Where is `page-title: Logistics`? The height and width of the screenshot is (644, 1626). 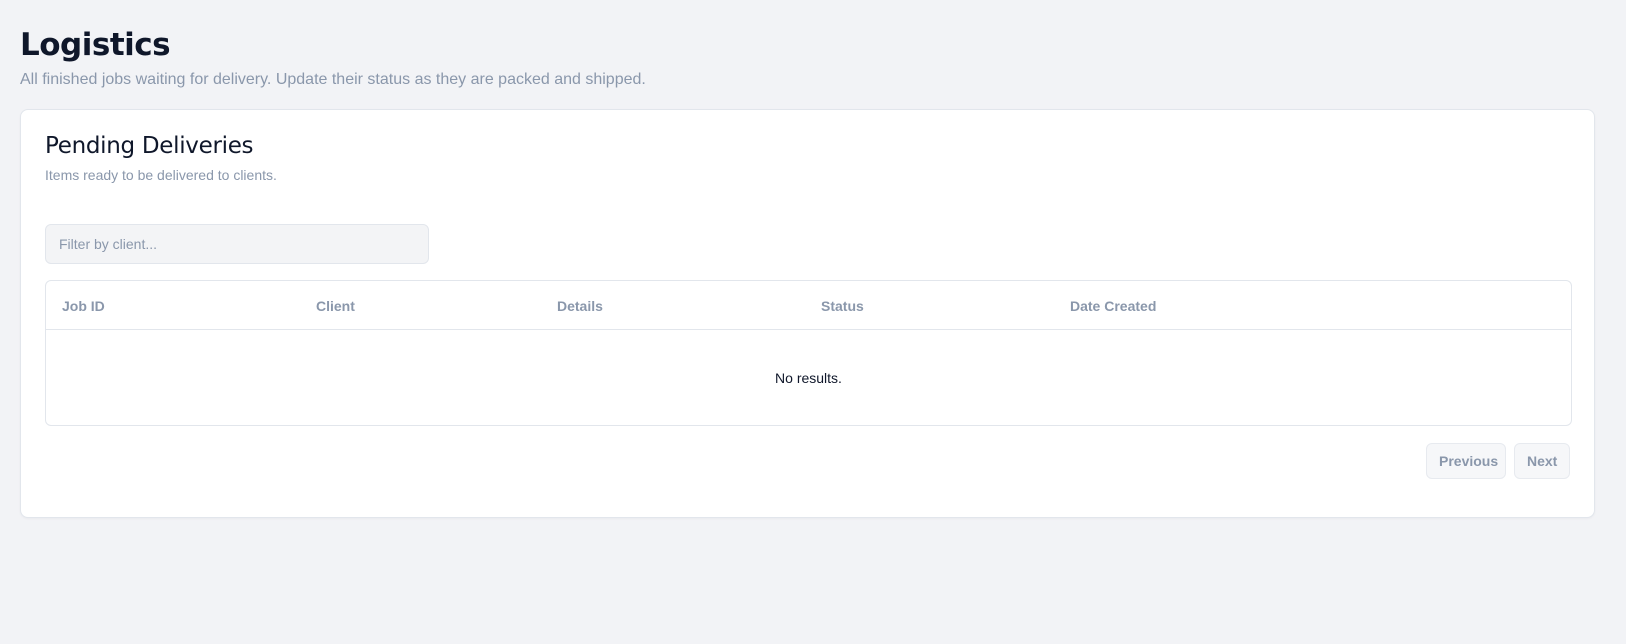
page-title: Logistics is located at coordinates (95, 45).